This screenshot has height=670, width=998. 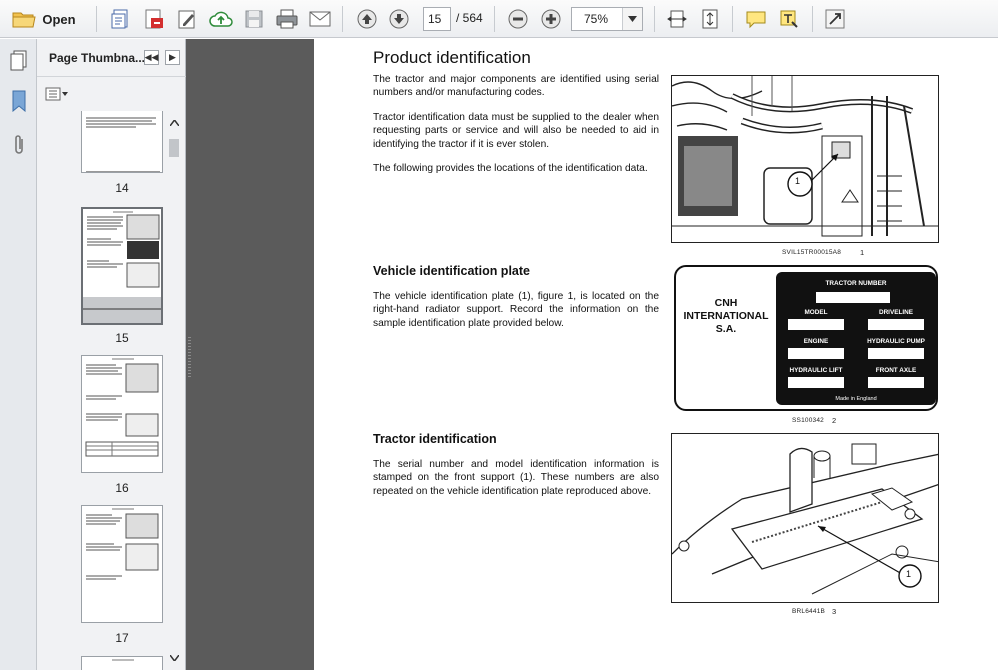 I want to click on zoom-select: 75%, so click(x=607, y=19).